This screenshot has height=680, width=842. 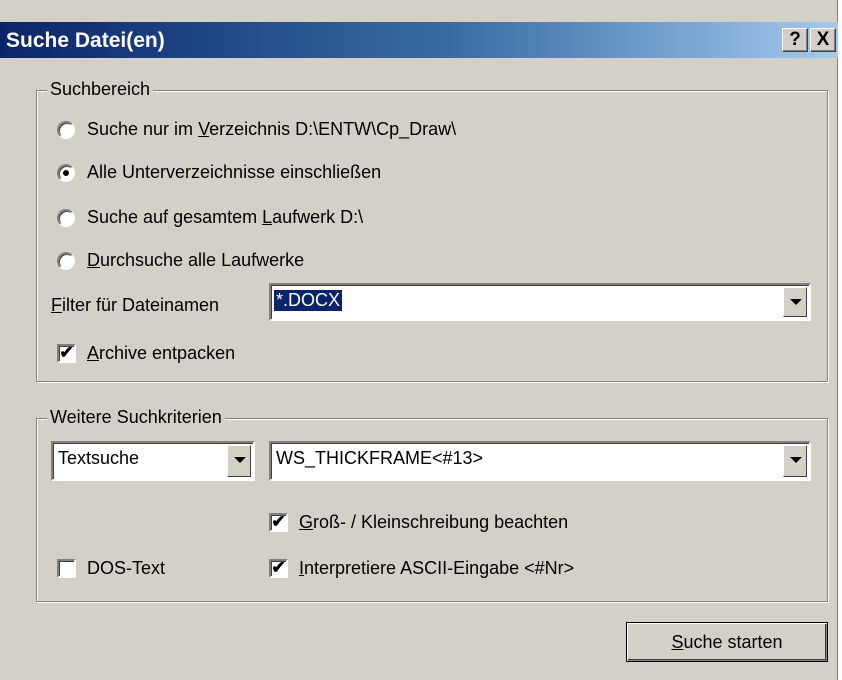 What do you see at coordinates (727, 642) in the screenshot?
I see `start-search-button: Suche starten` at bounding box center [727, 642].